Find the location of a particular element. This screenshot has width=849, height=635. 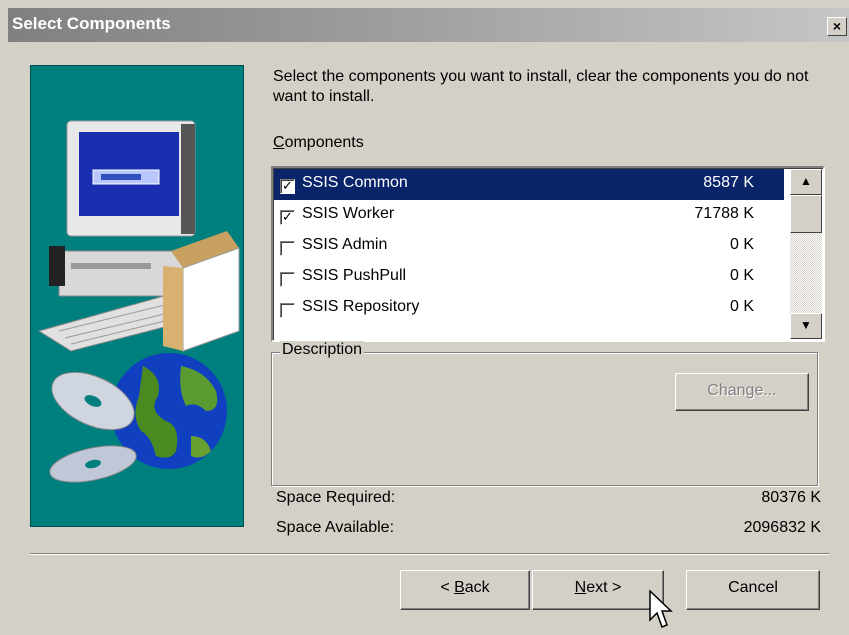

close-button: × is located at coordinates (837, 26).